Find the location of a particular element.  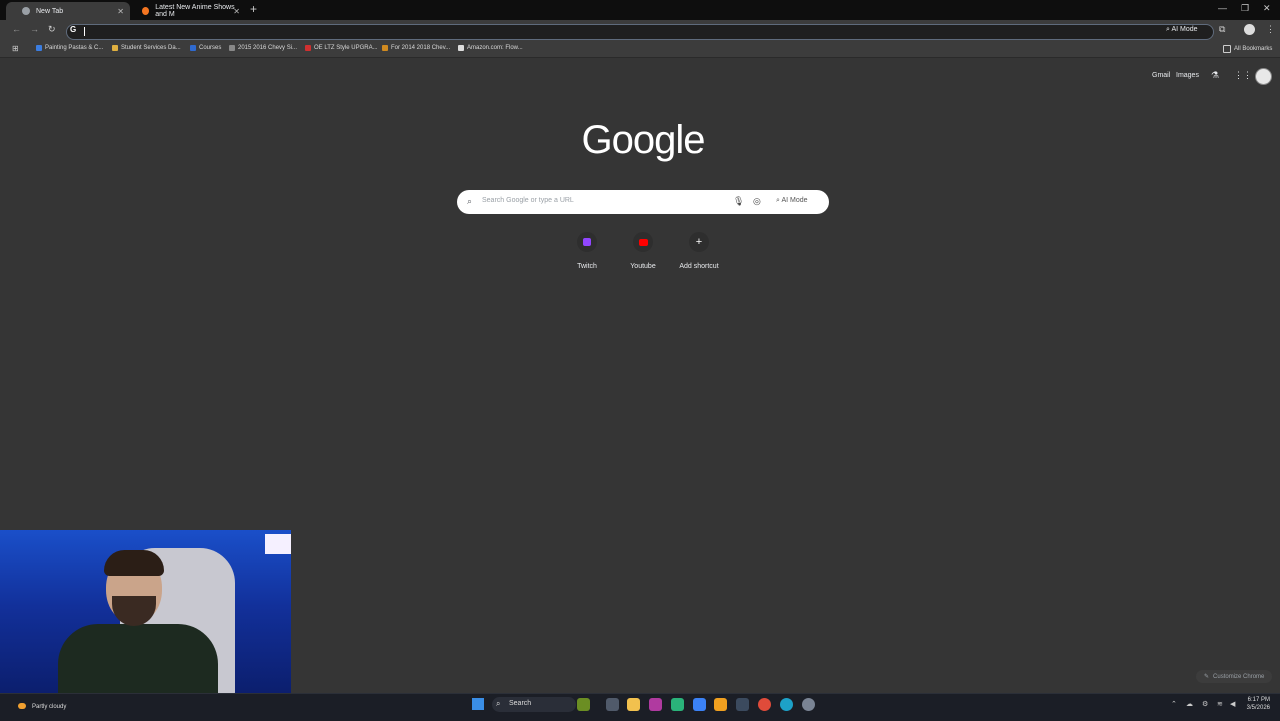

shortcut-twitch is located at coordinates (587, 242).